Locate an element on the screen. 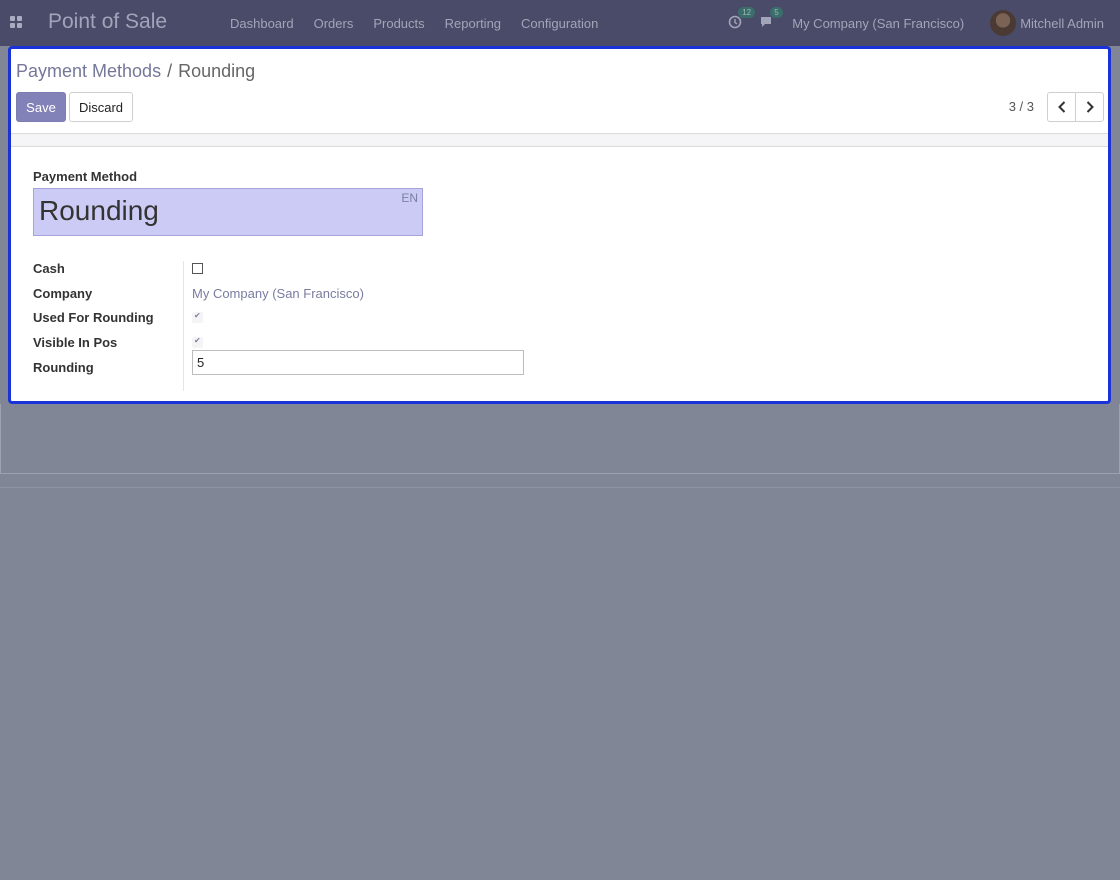 The image size is (1120, 880). row-rounding: Rounding 5 is located at coordinates (283, 367).